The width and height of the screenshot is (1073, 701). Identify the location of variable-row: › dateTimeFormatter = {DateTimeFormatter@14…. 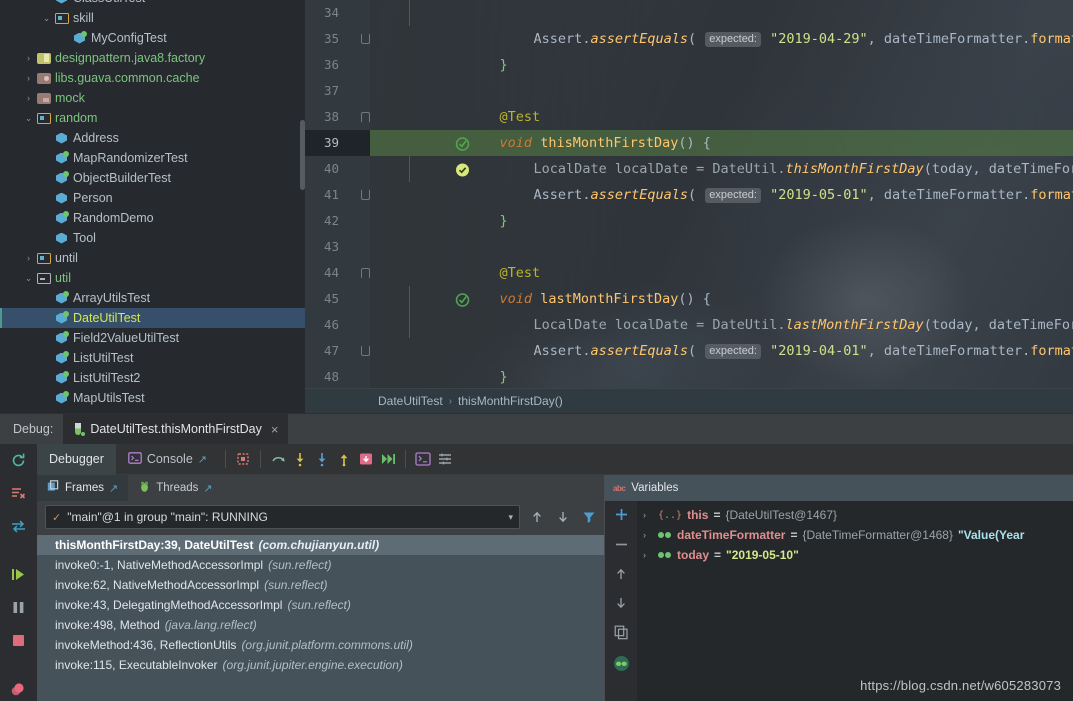
(855, 535).